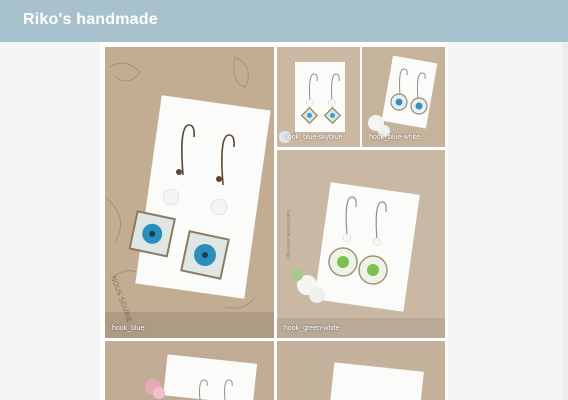  I want to click on gallery-item-pink-flower, so click(189, 370).